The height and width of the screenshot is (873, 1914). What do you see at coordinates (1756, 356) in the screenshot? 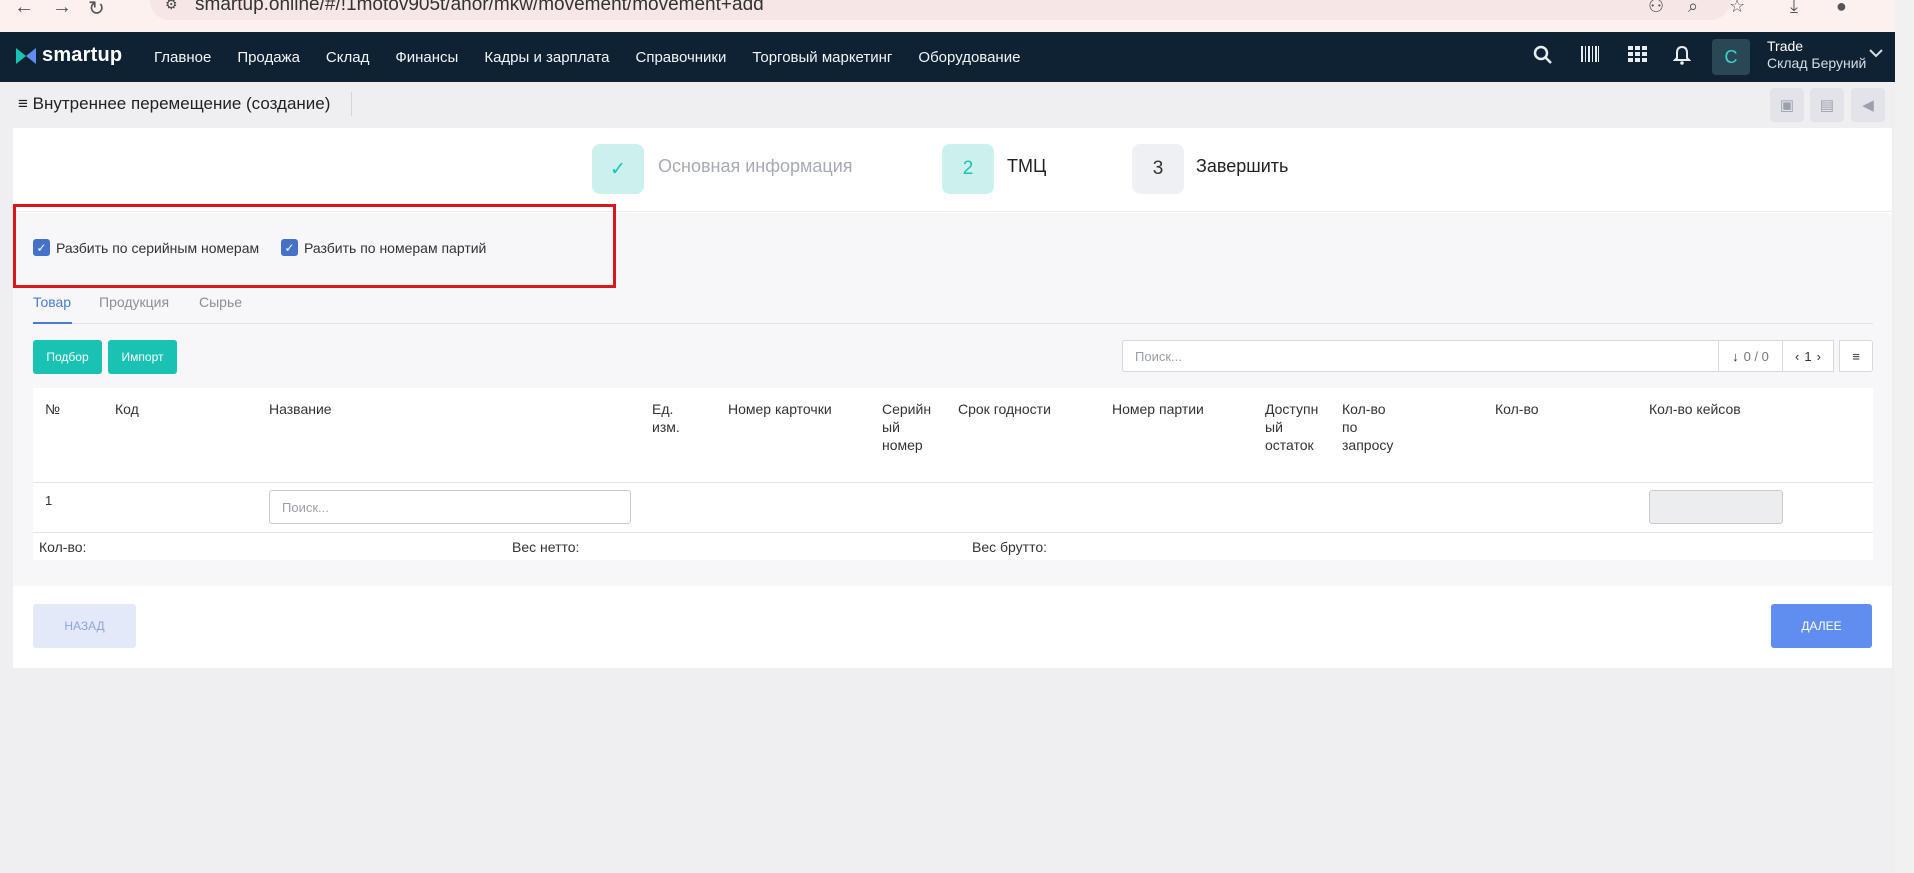
I see `record-counter: 0 / 0` at bounding box center [1756, 356].